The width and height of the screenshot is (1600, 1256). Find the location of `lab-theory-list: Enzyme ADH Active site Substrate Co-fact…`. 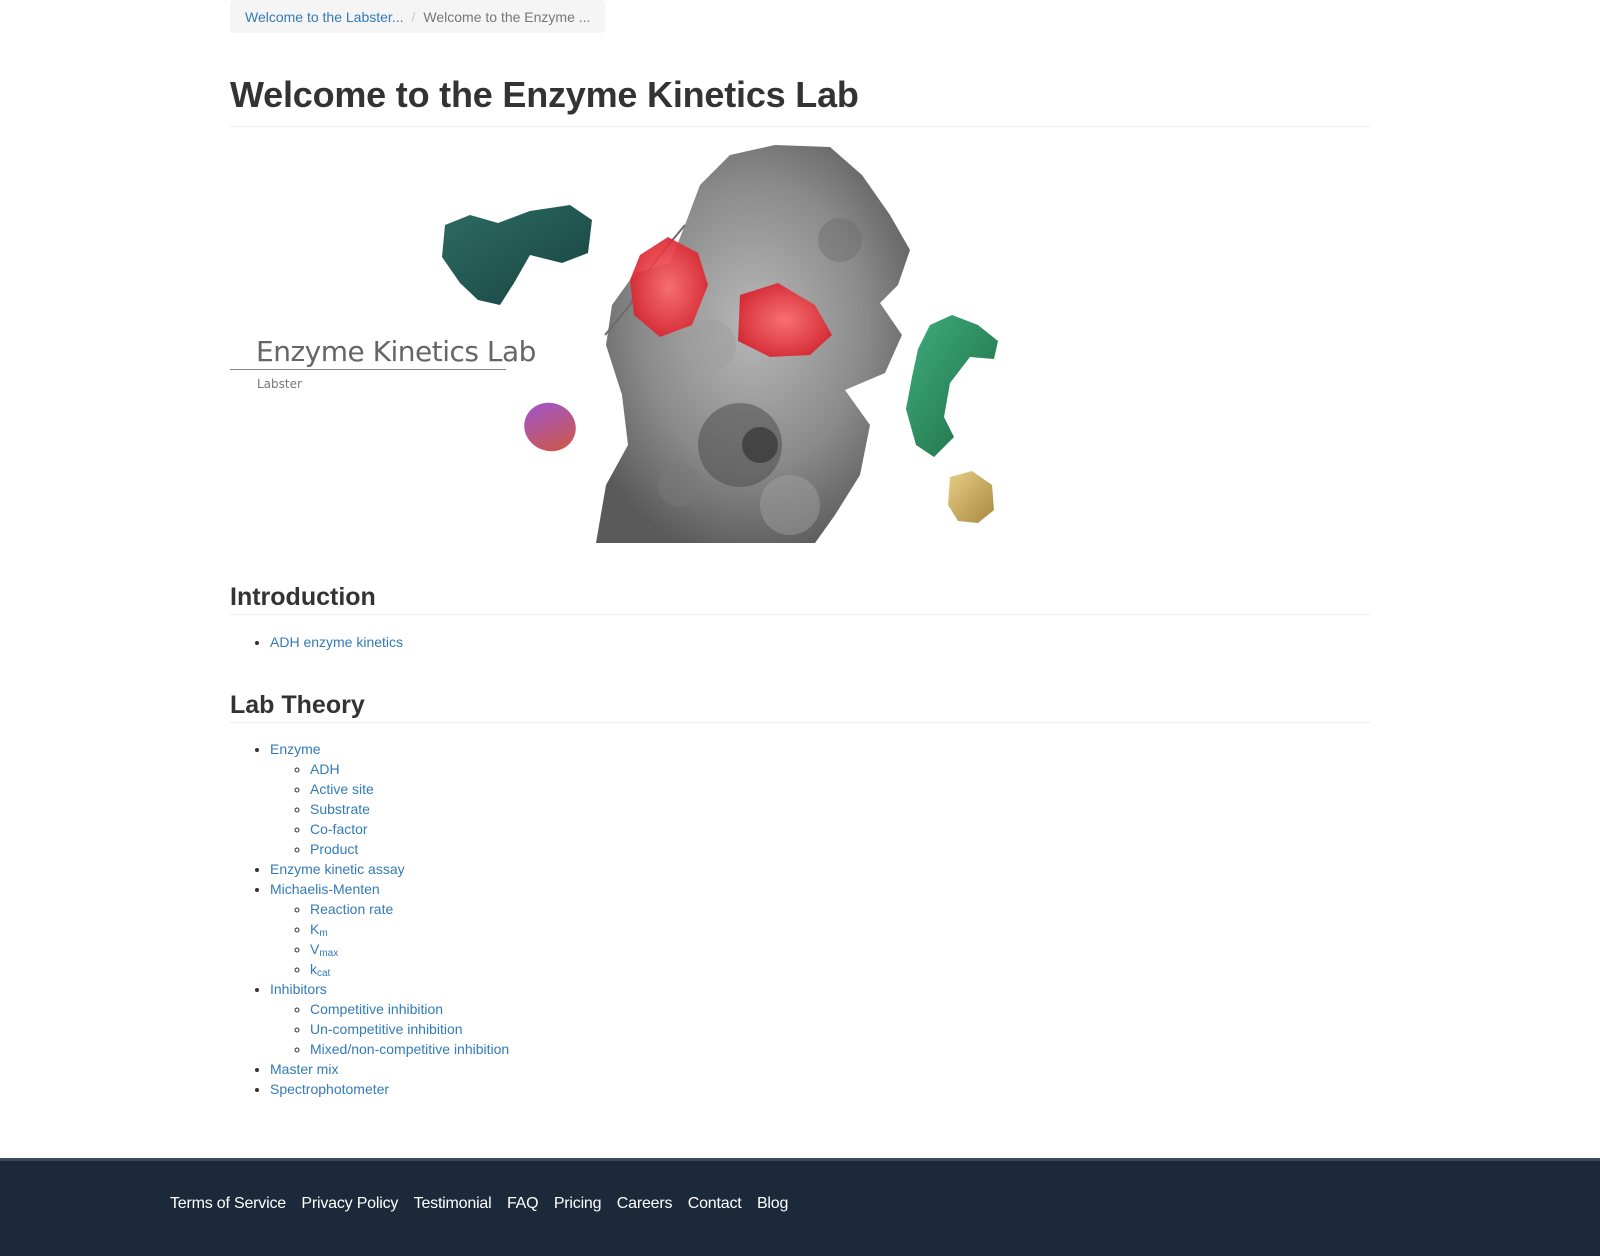

lab-theory-list: Enzyme ADH Active site Substrate Co-fact… is located at coordinates (369, 919).